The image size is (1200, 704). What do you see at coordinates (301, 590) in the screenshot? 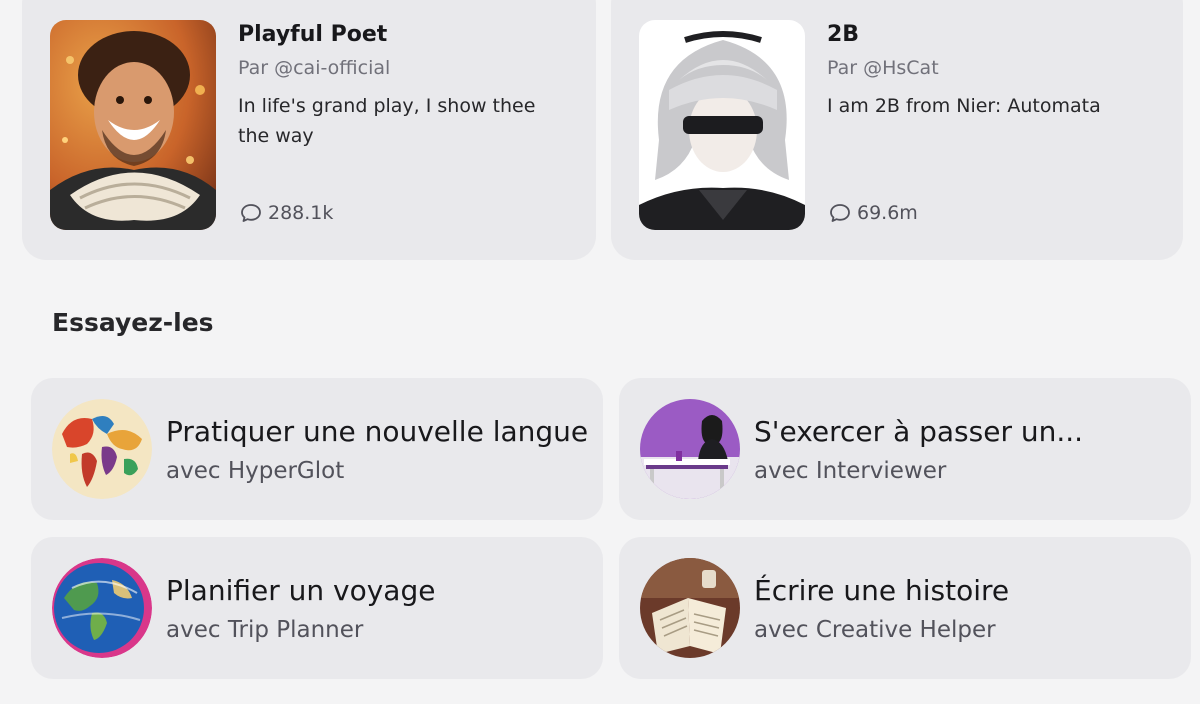
I see `try-card-title: Planifier un voyage` at bounding box center [301, 590].